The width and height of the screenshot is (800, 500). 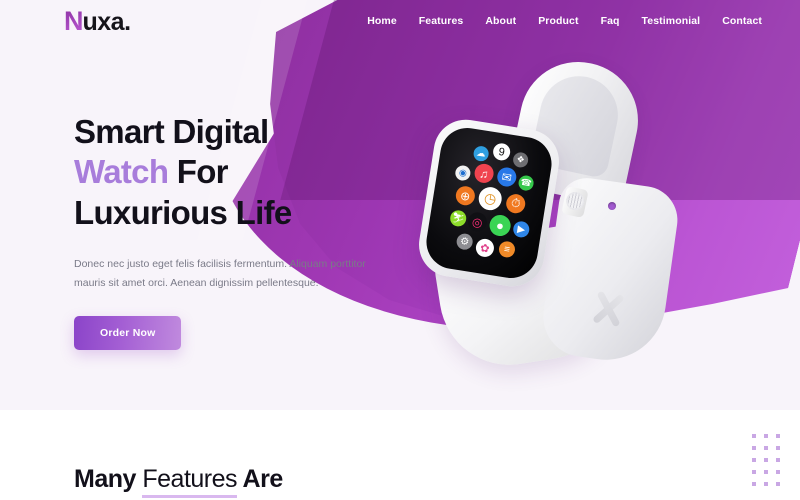 What do you see at coordinates (507, 249) in the screenshot?
I see `remote-app-icon: ≡` at bounding box center [507, 249].